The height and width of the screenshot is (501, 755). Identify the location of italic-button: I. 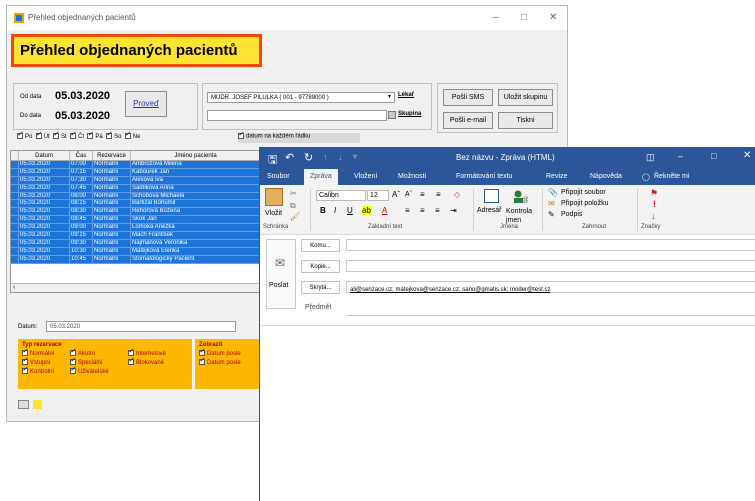
(335, 210).